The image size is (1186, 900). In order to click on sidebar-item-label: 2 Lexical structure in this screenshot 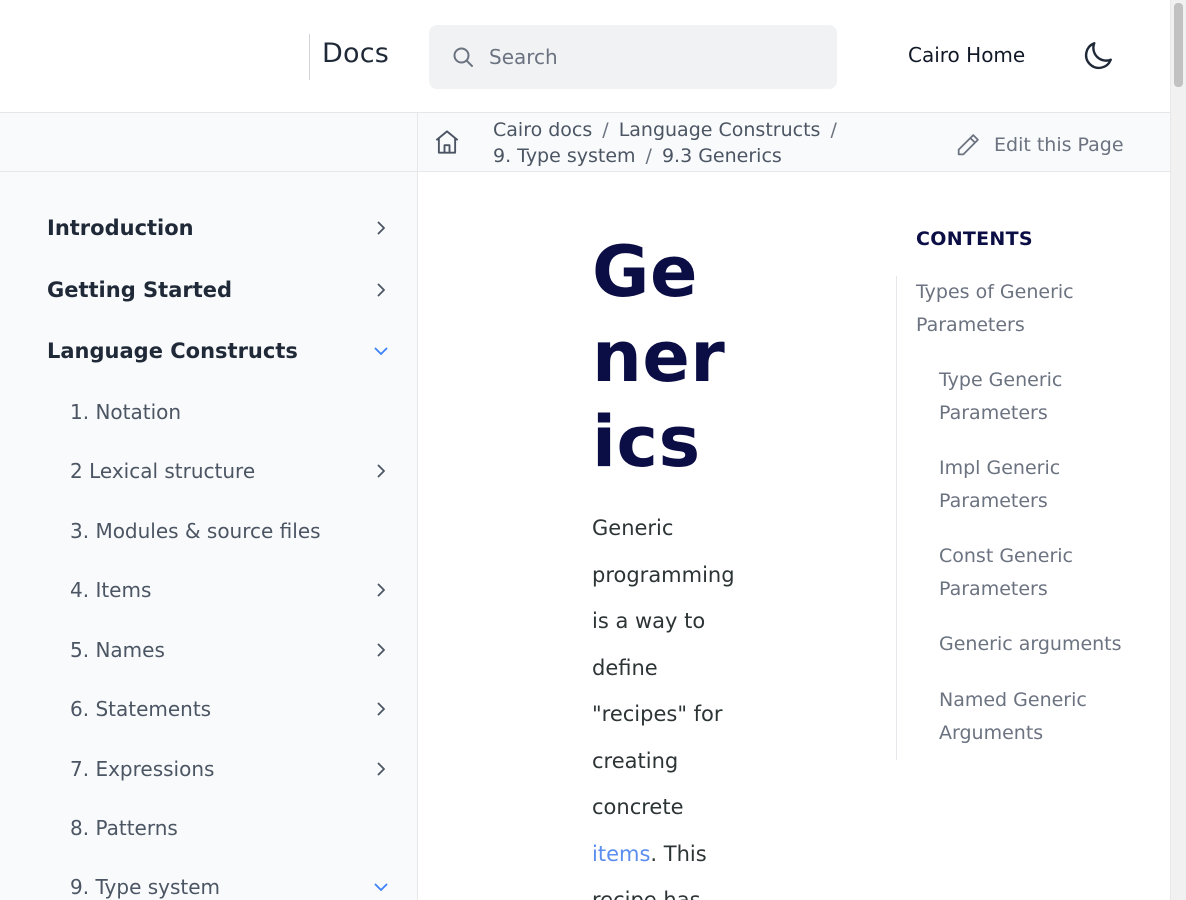, I will do `click(163, 471)`.